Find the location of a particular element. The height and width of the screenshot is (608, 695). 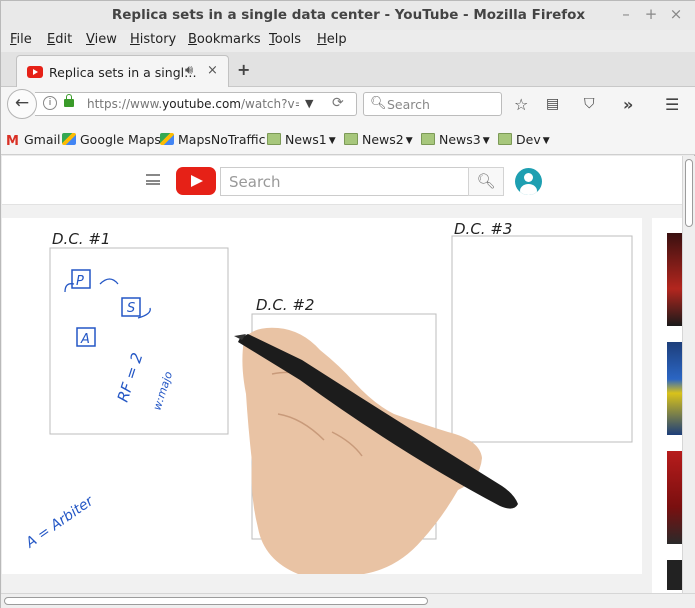

url-text: https://www.youtube.com/watch?v=lSN is located at coordinates (193, 104).